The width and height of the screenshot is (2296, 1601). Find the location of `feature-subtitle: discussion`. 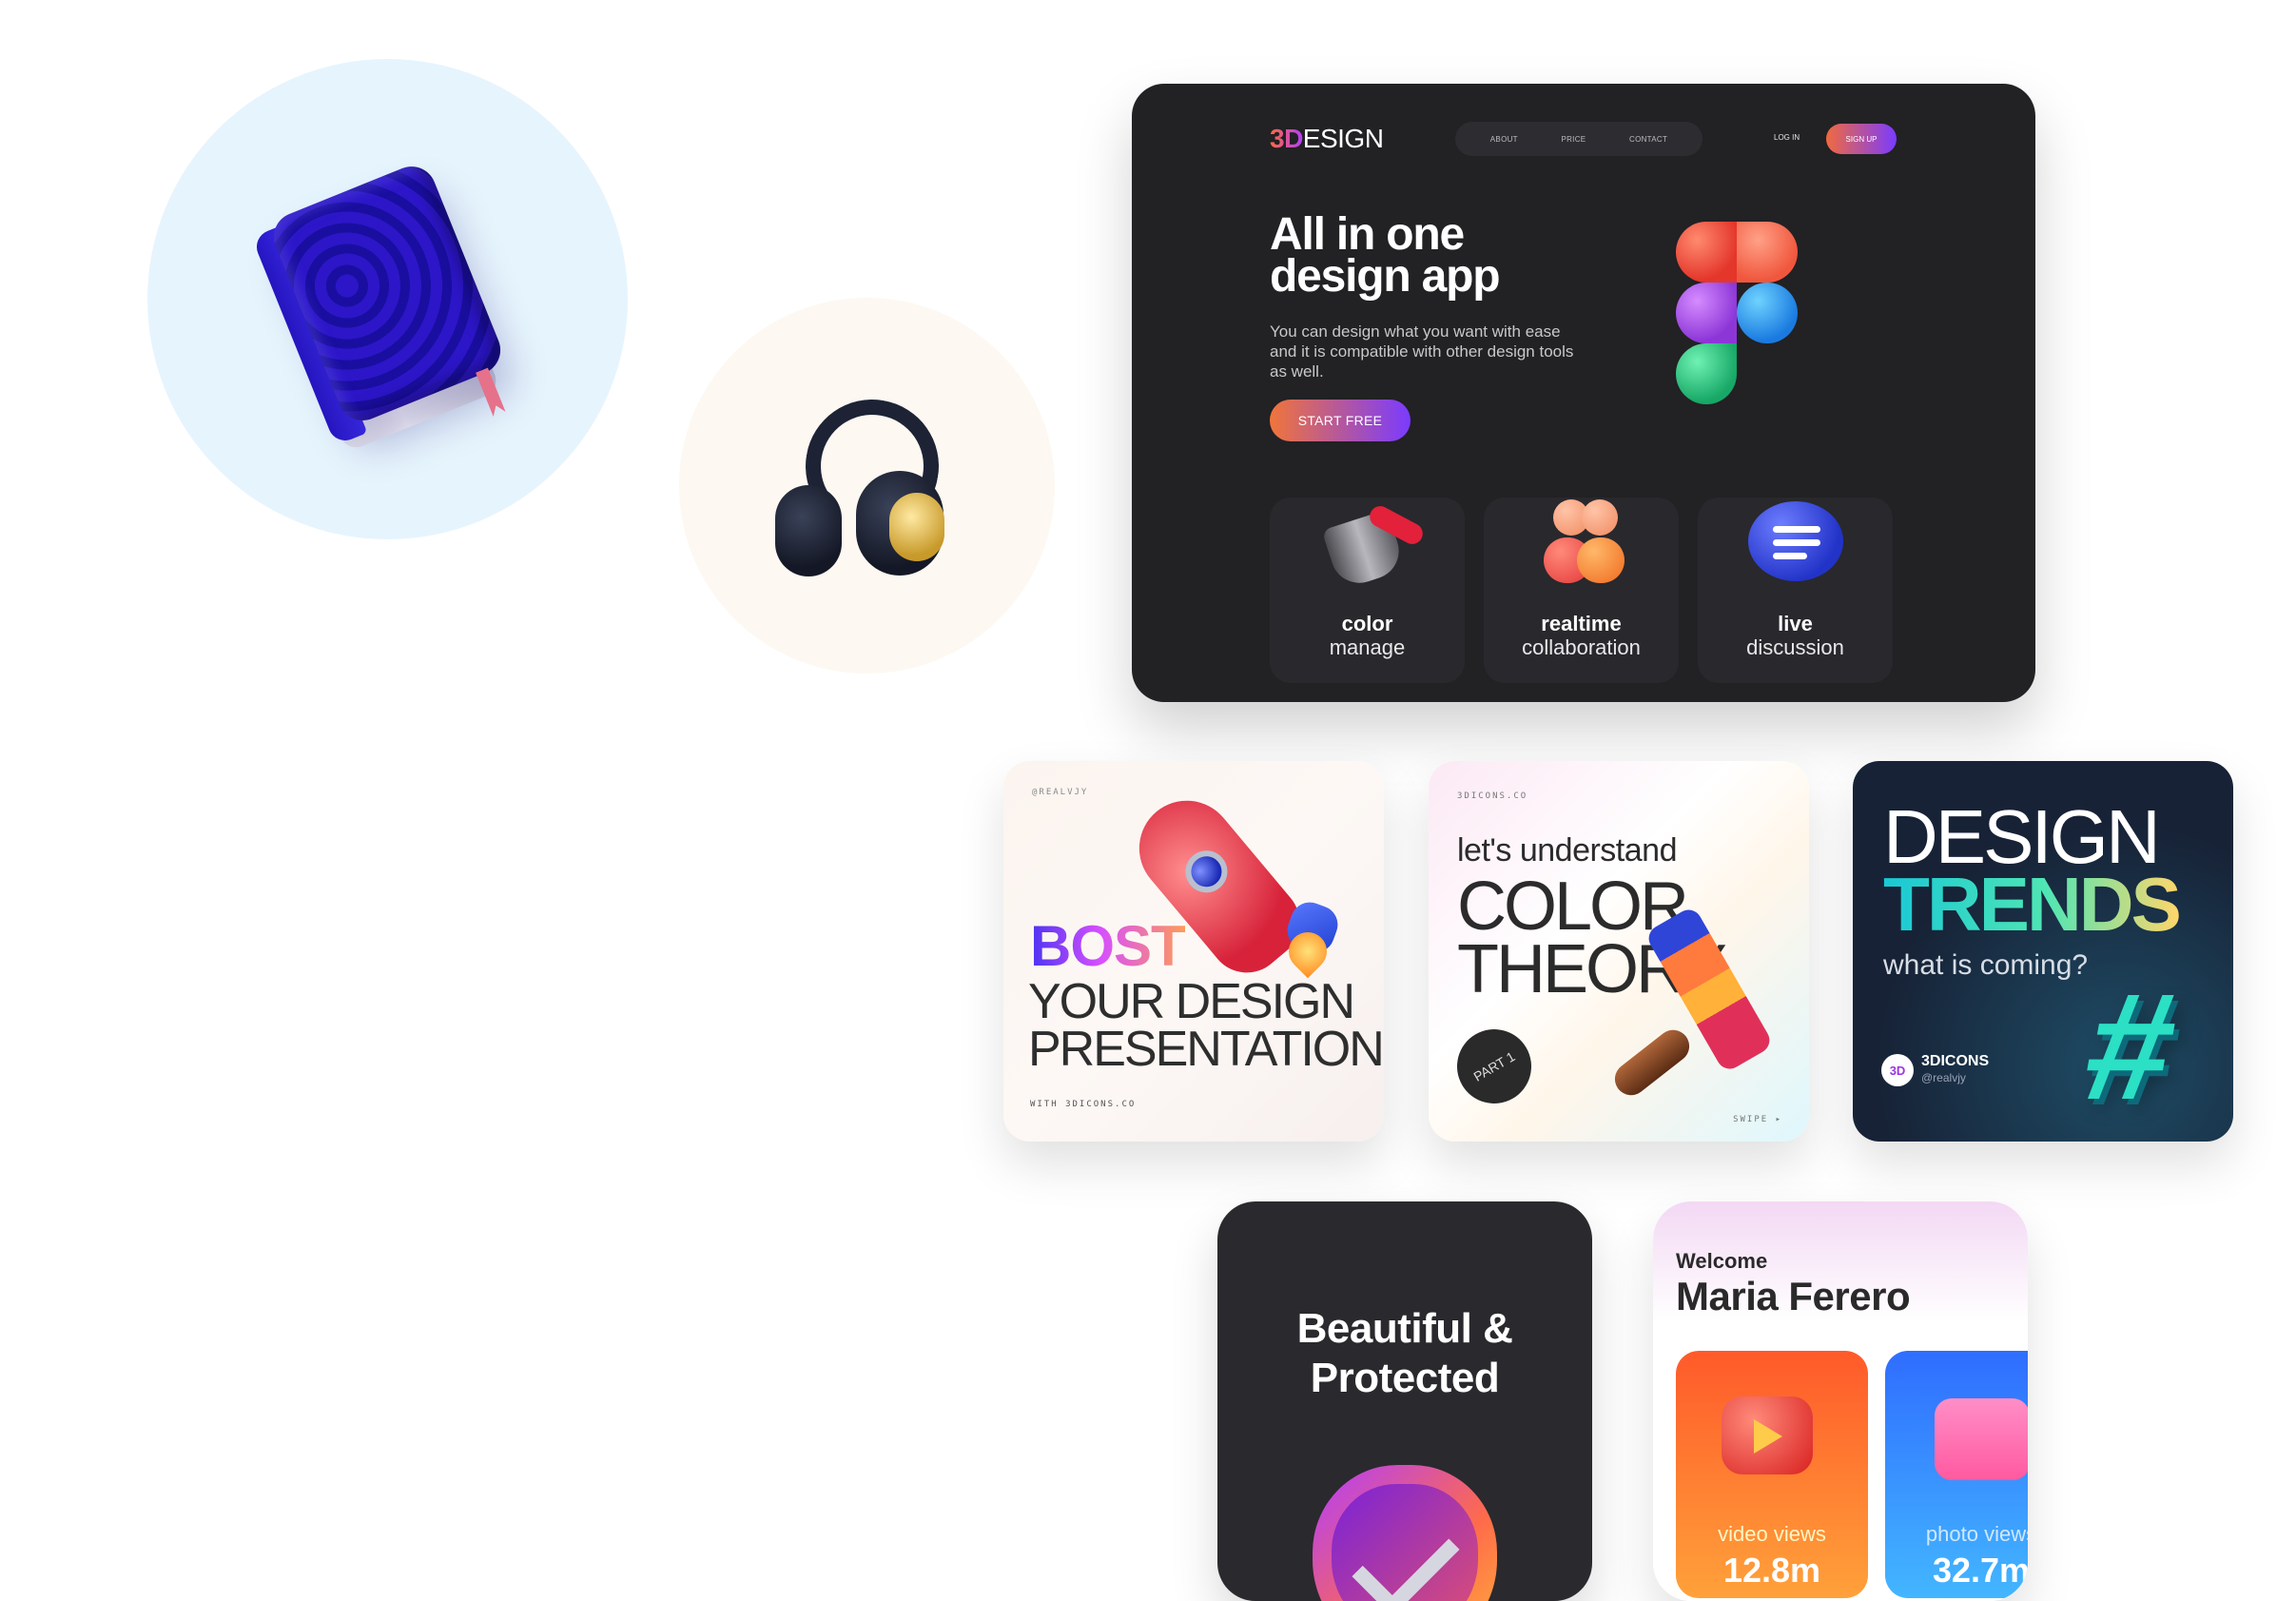

feature-subtitle: discussion is located at coordinates (1795, 647).